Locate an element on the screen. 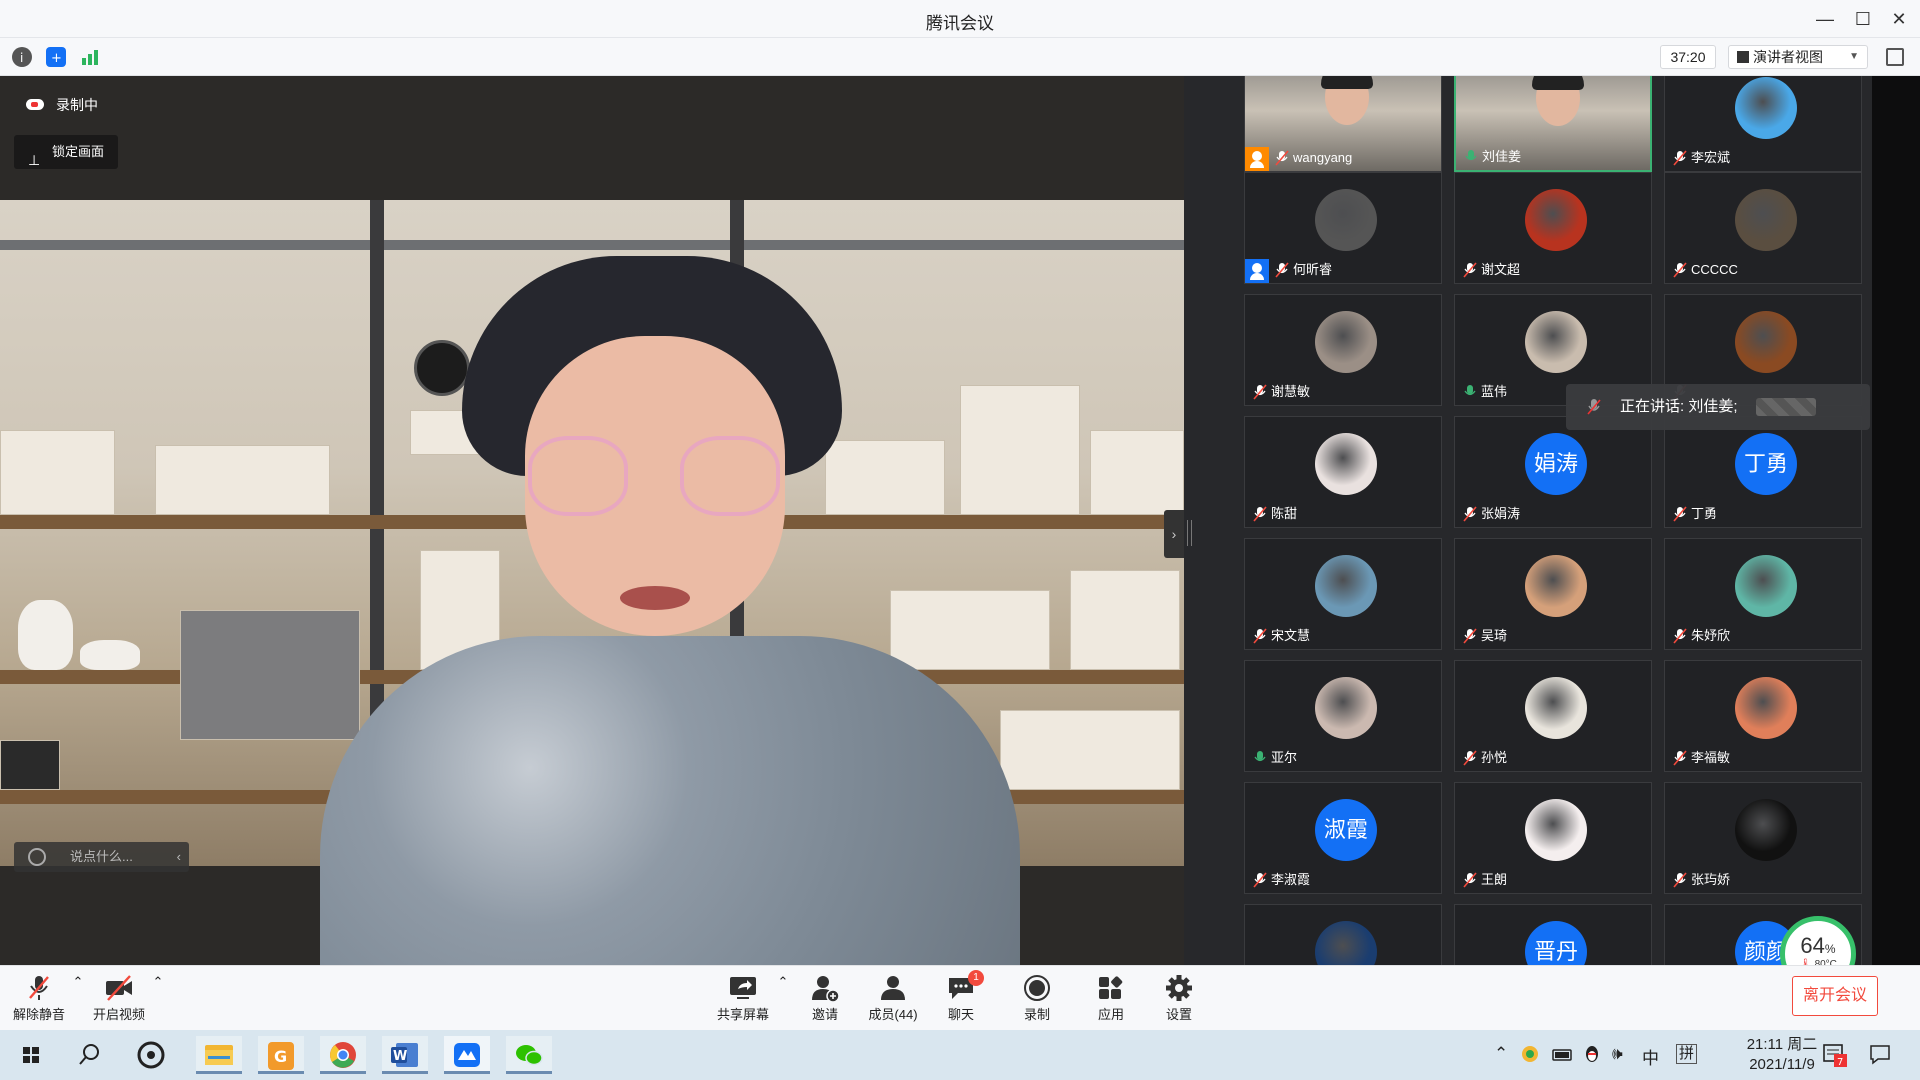 The image size is (1920, 1080). participant-tile: 王朗 is located at coordinates (1553, 838).